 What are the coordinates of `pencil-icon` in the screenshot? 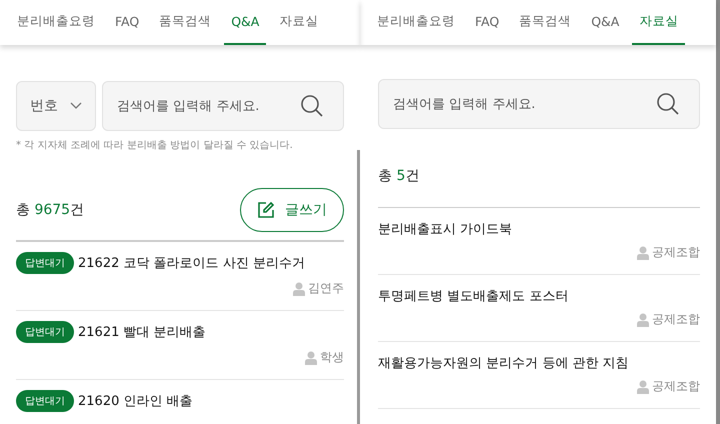 It's located at (266, 210).